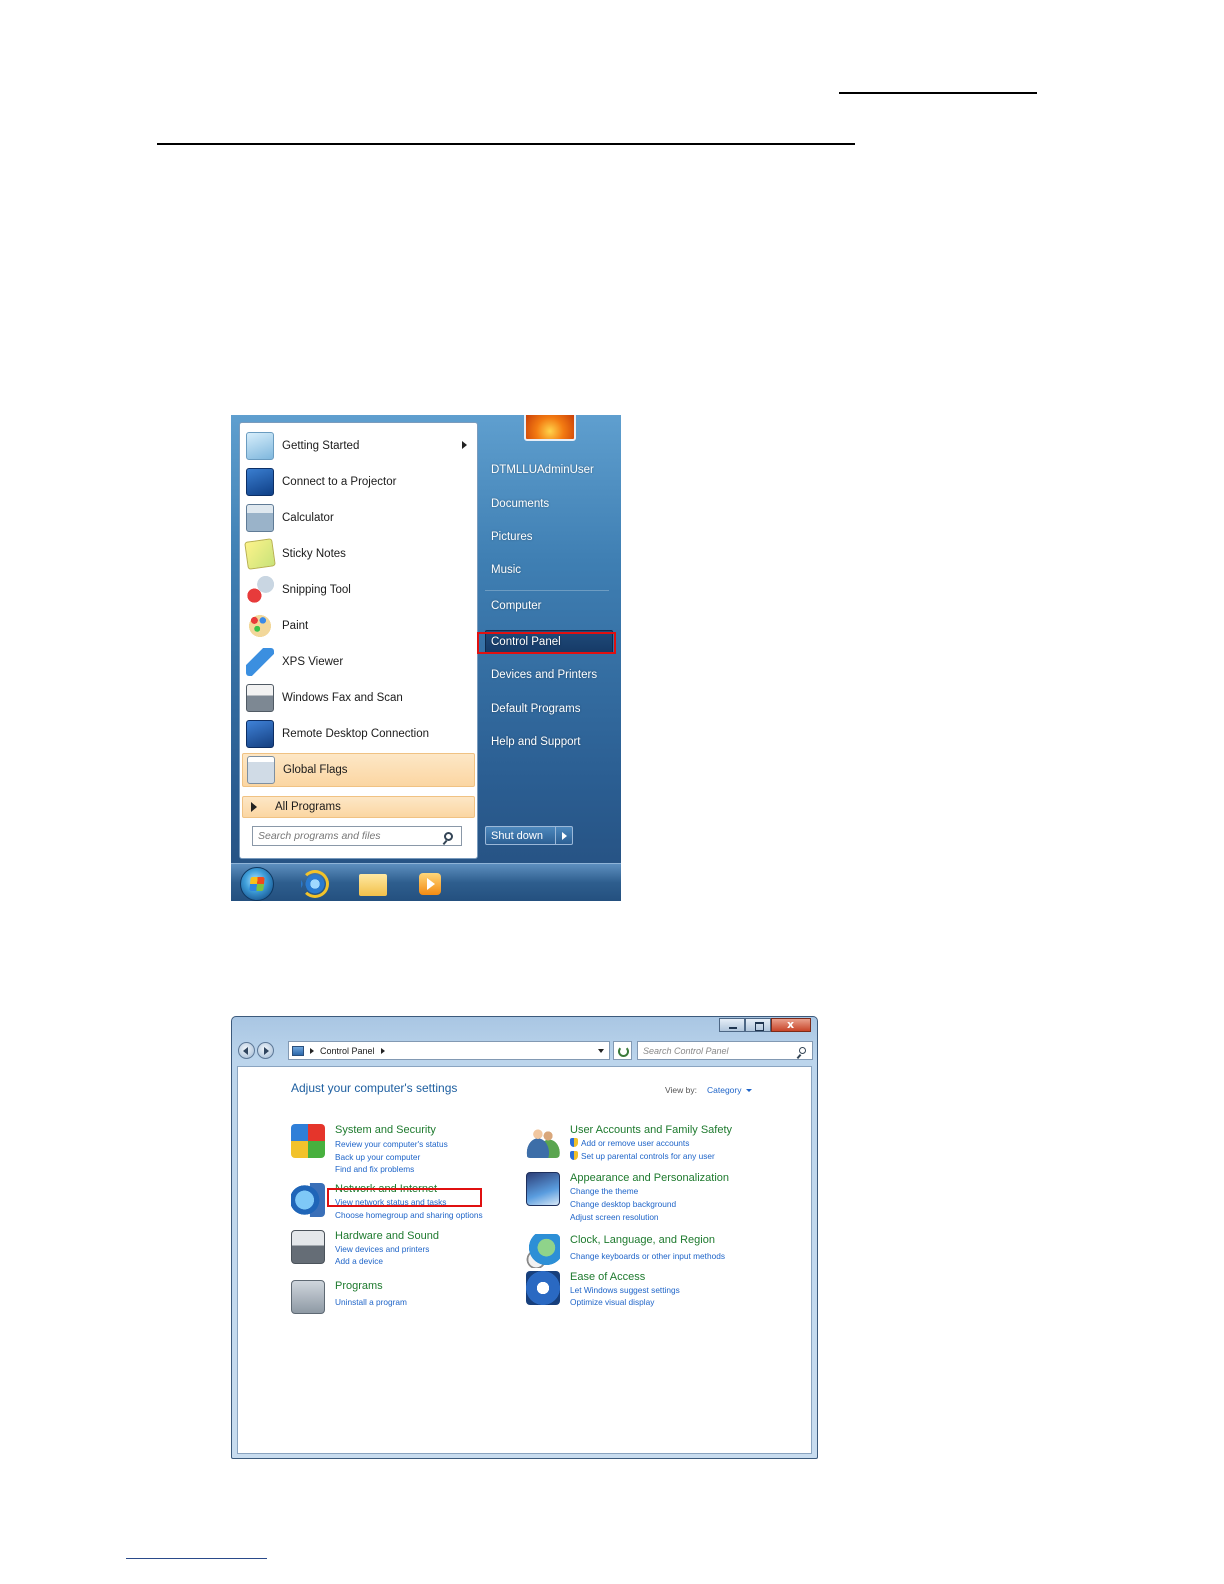 The image size is (1224, 1584). Describe the element at coordinates (550, 428) in the screenshot. I see `user-picture-avatar` at that location.